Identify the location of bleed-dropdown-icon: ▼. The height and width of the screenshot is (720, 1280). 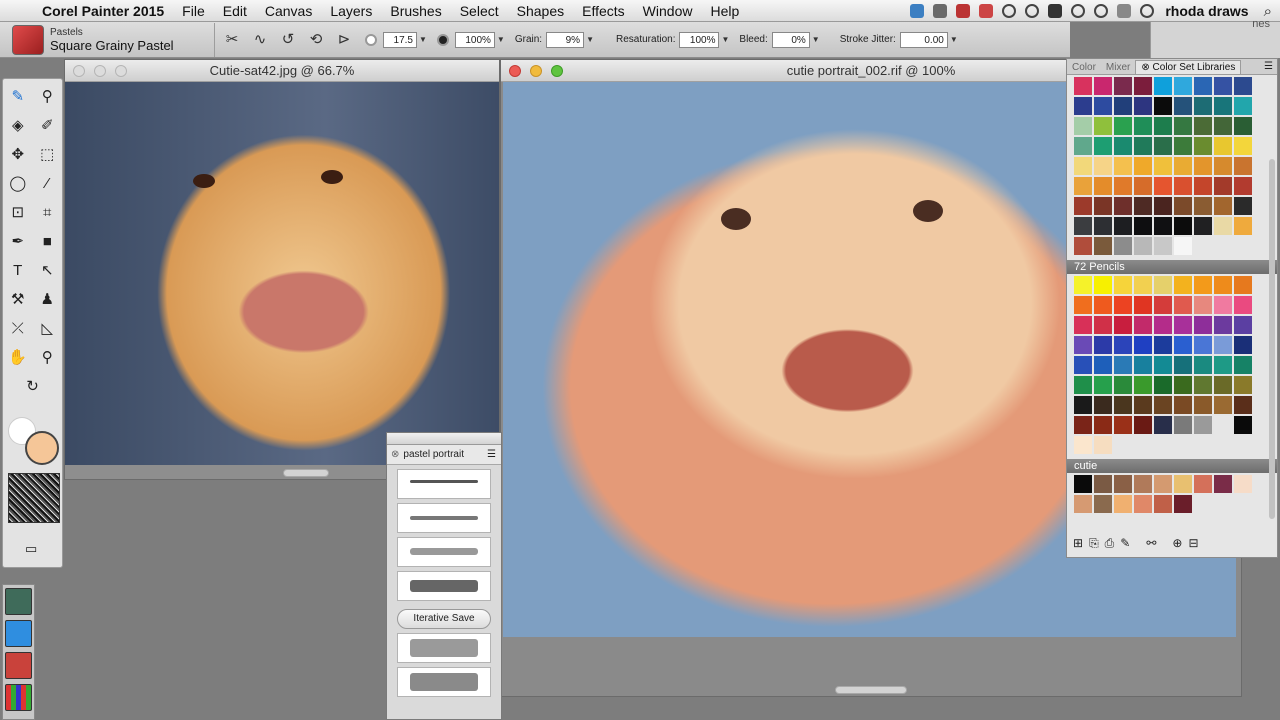
(816, 39).